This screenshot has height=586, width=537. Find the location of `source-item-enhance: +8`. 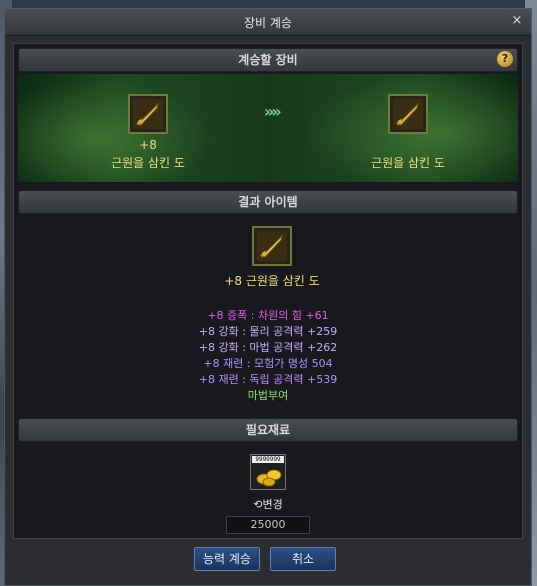

source-item-enhance: +8 is located at coordinates (148, 145).